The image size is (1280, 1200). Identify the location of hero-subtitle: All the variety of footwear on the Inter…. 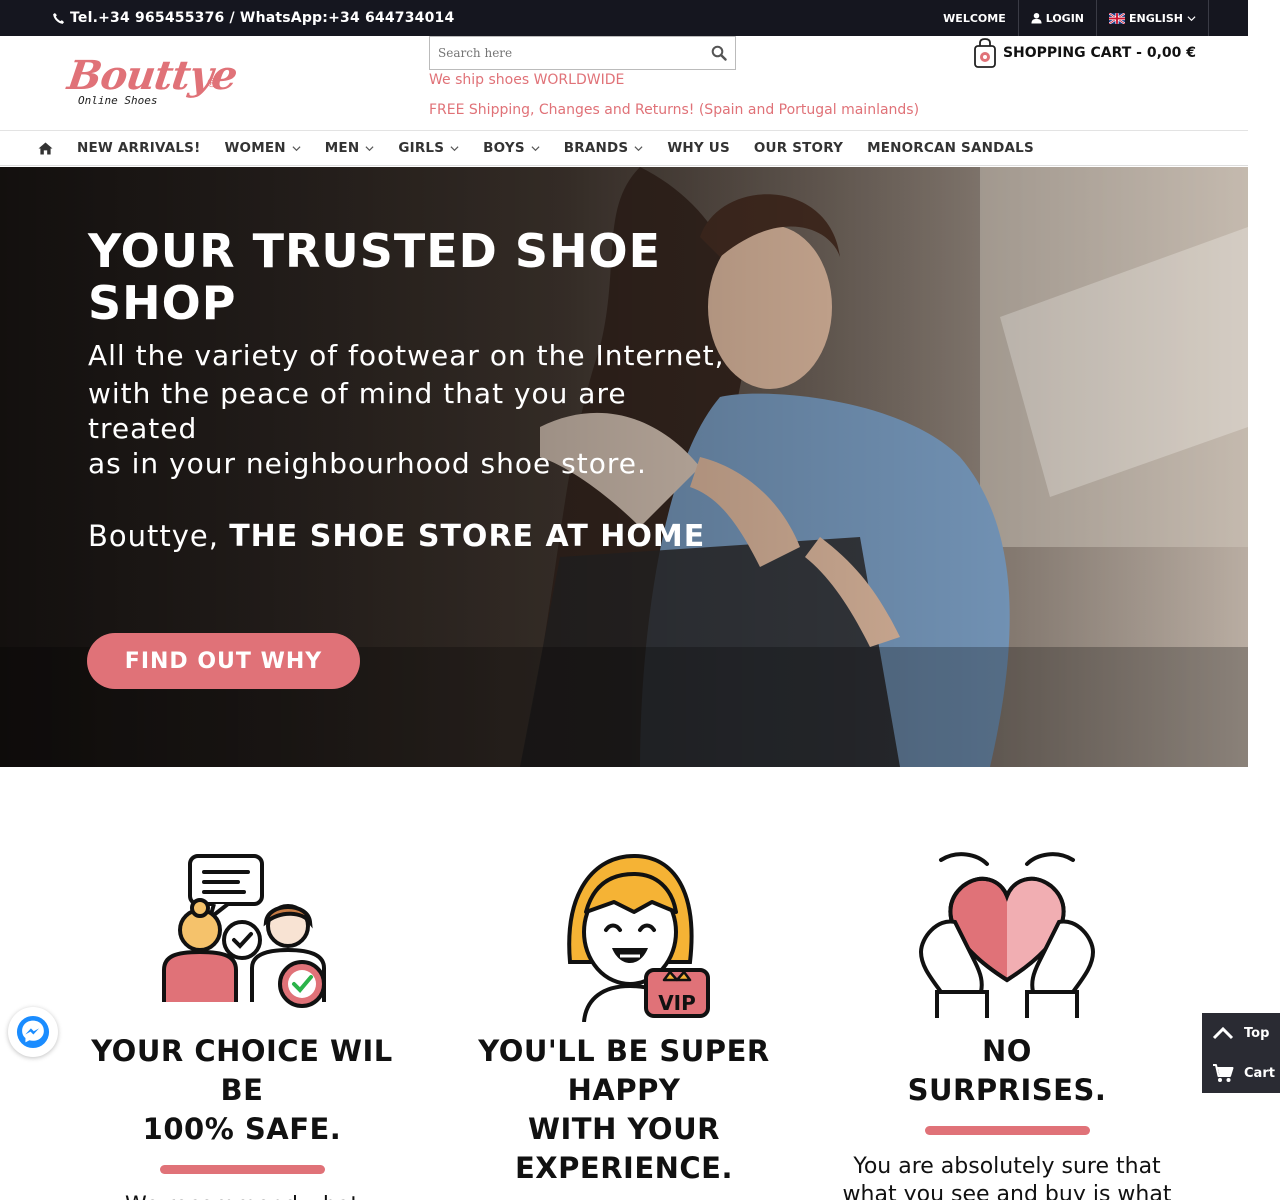
(408, 410).